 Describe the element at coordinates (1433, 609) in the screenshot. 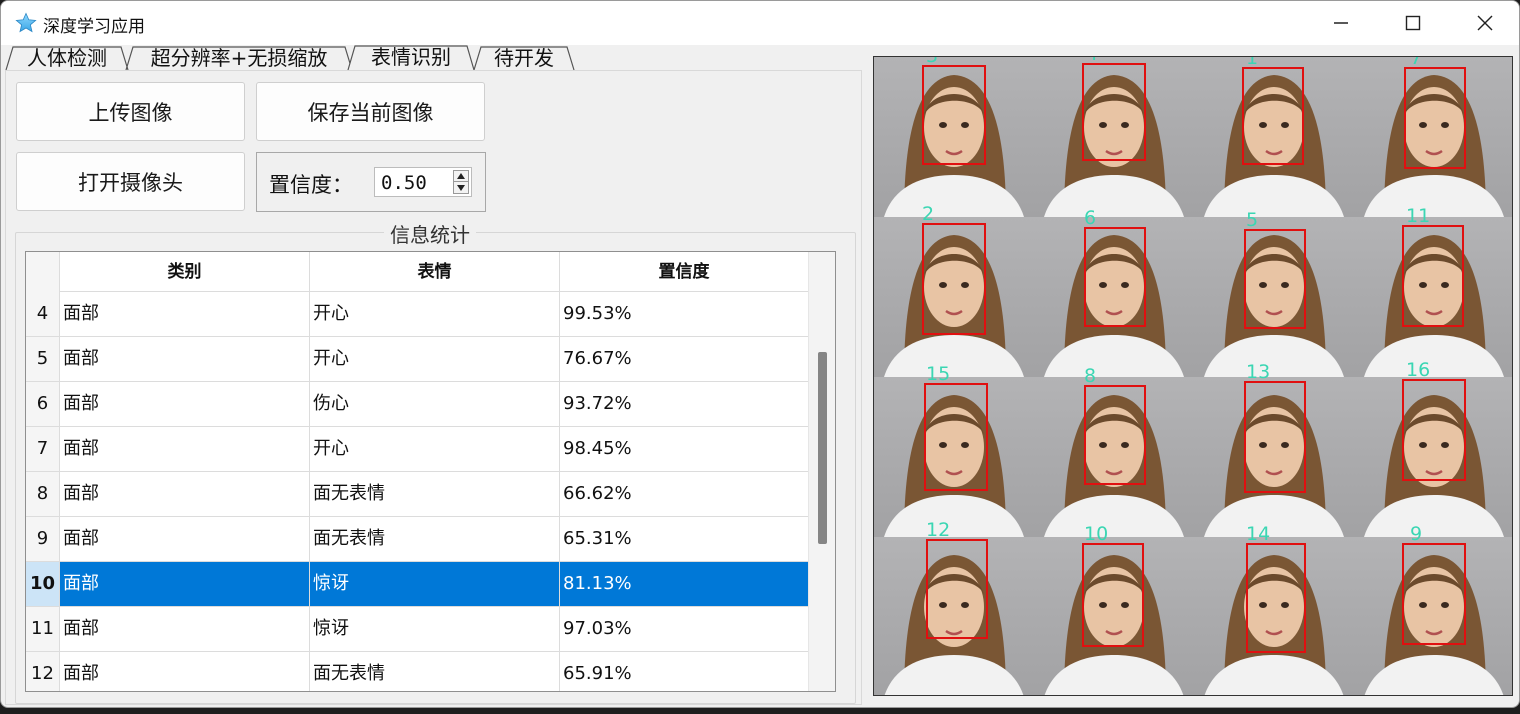

I see `face-tile: 9` at that location.